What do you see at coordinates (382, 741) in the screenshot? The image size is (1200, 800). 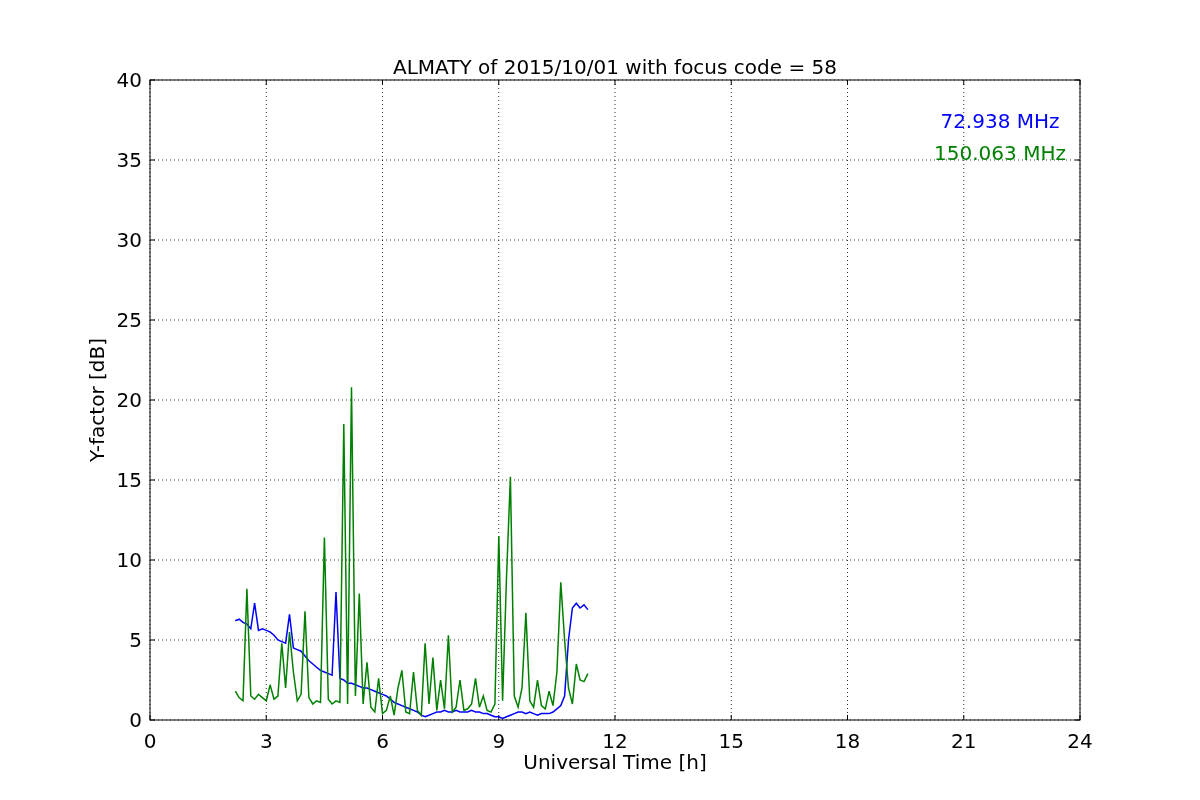 I see `tick-label: 6` at bounding box center [382, 741].